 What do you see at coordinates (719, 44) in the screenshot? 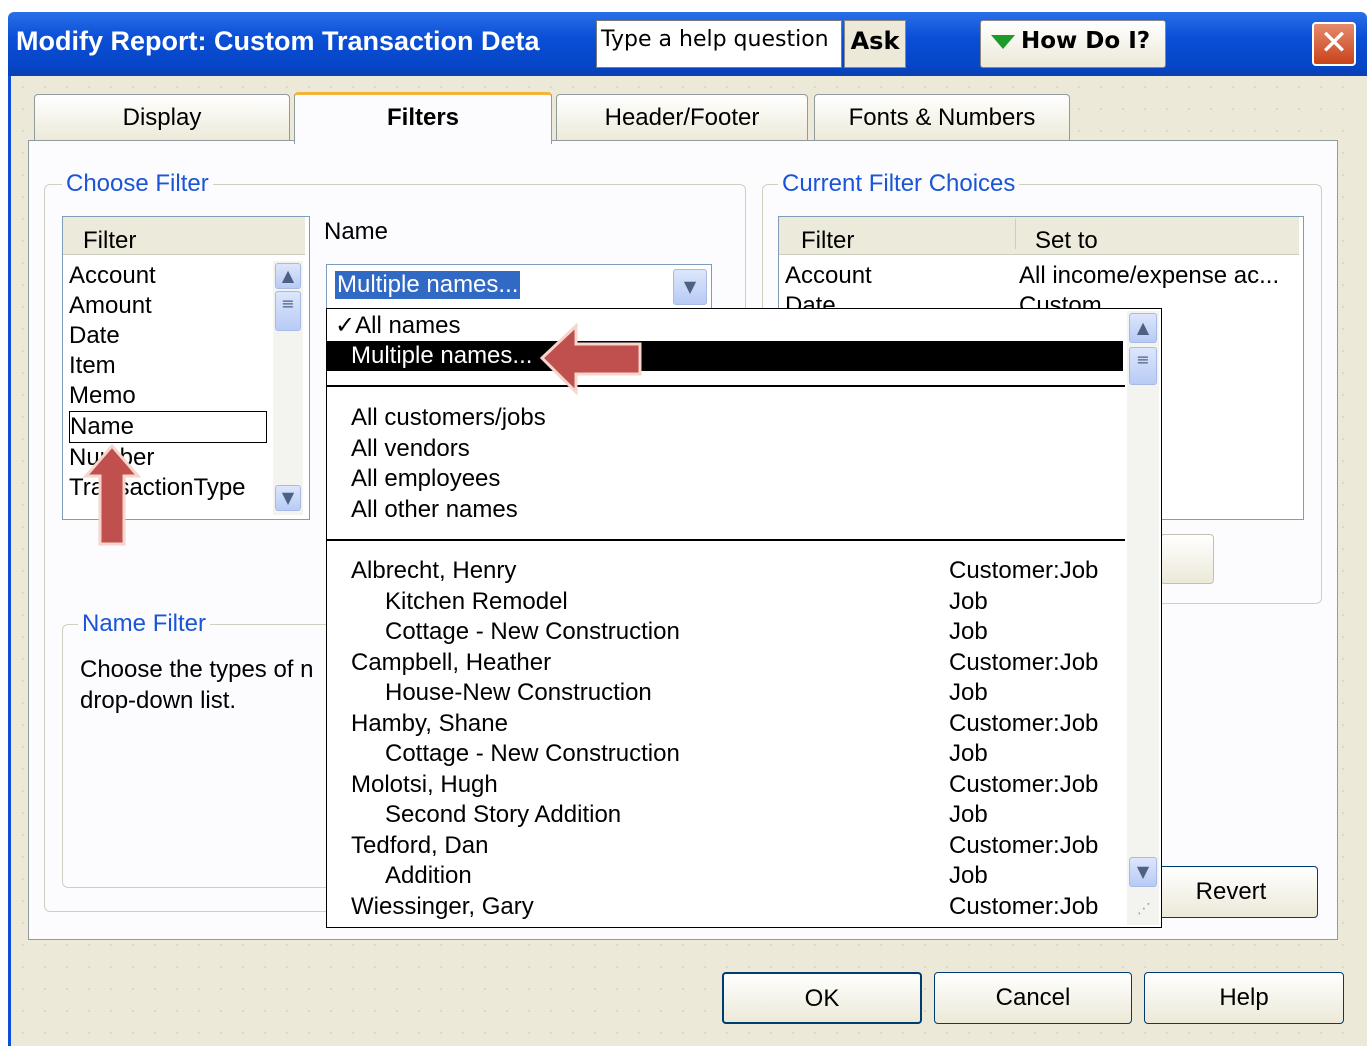
I see `help-question-input: Type a help question` at bounding box center [719, 44].